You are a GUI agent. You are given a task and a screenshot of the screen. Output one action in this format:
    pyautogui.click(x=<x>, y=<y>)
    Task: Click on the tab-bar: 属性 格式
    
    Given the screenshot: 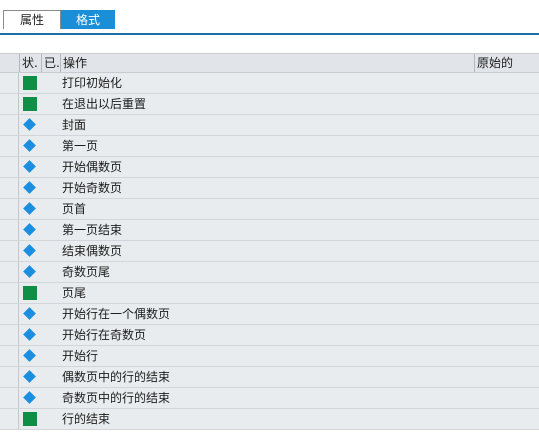 What is the action you would take?
    pyautogui.click(x=269, y=18)
    